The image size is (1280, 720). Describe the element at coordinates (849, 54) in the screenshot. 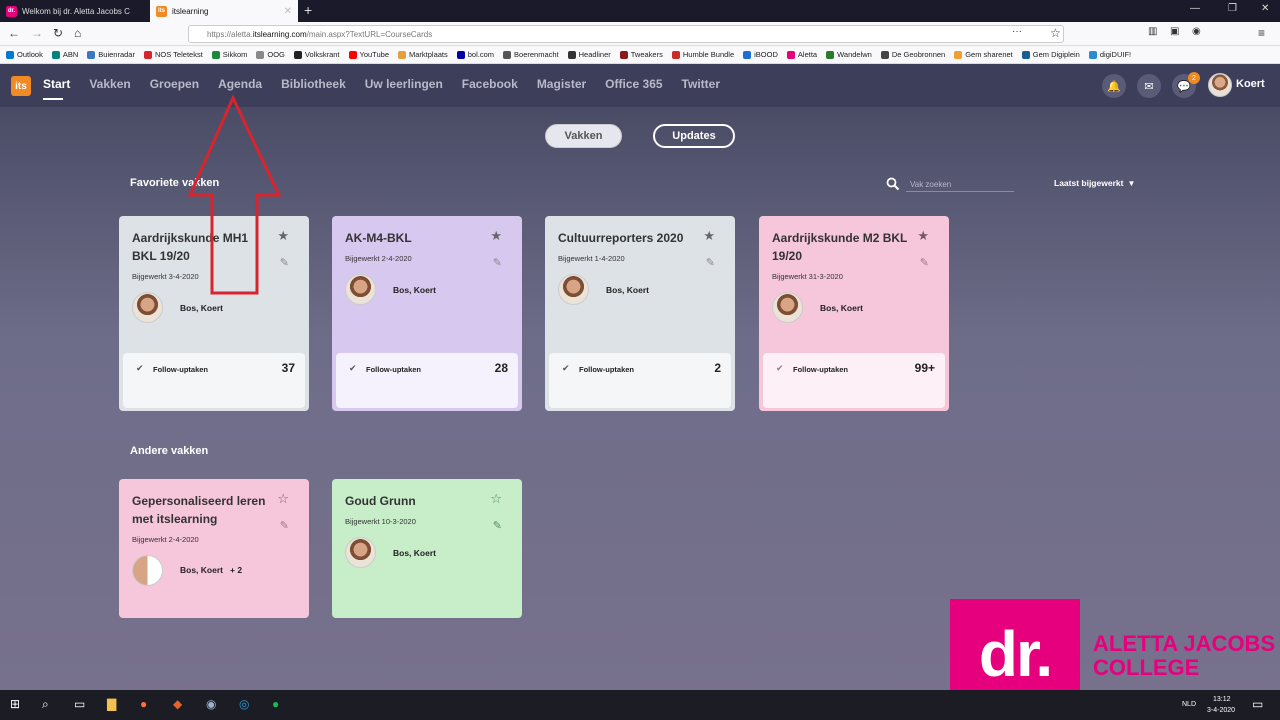

I see `bookmark-item: Wandelwn` at that location.